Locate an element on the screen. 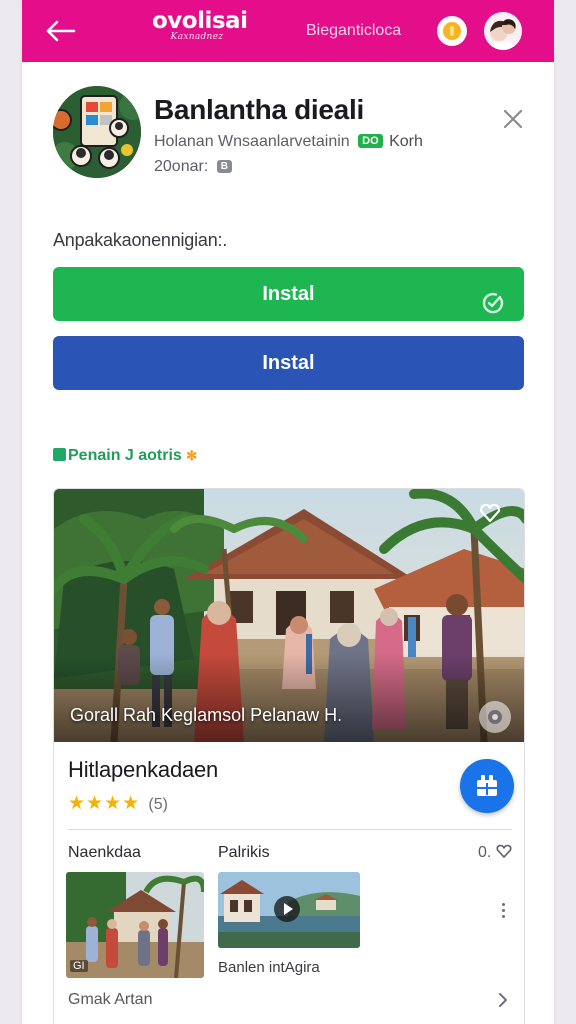 The width and height of the screenshot is (576, 1024). thumbnail-left: GI is located at coordinates (135, 925).